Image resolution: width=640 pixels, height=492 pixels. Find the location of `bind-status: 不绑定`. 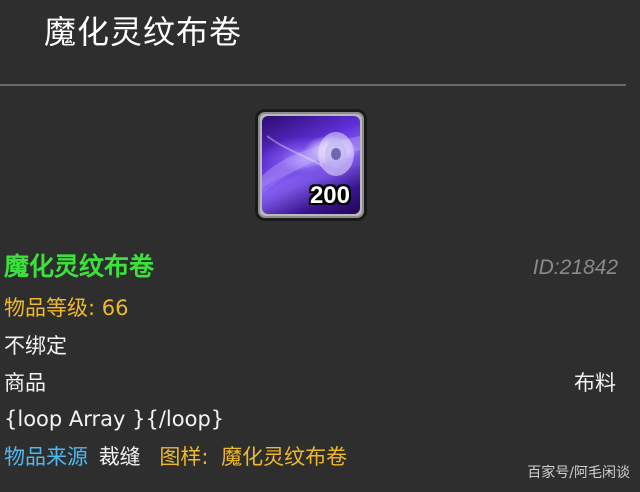

bind-status: 不绑定 is located at coordinates (35, 346).